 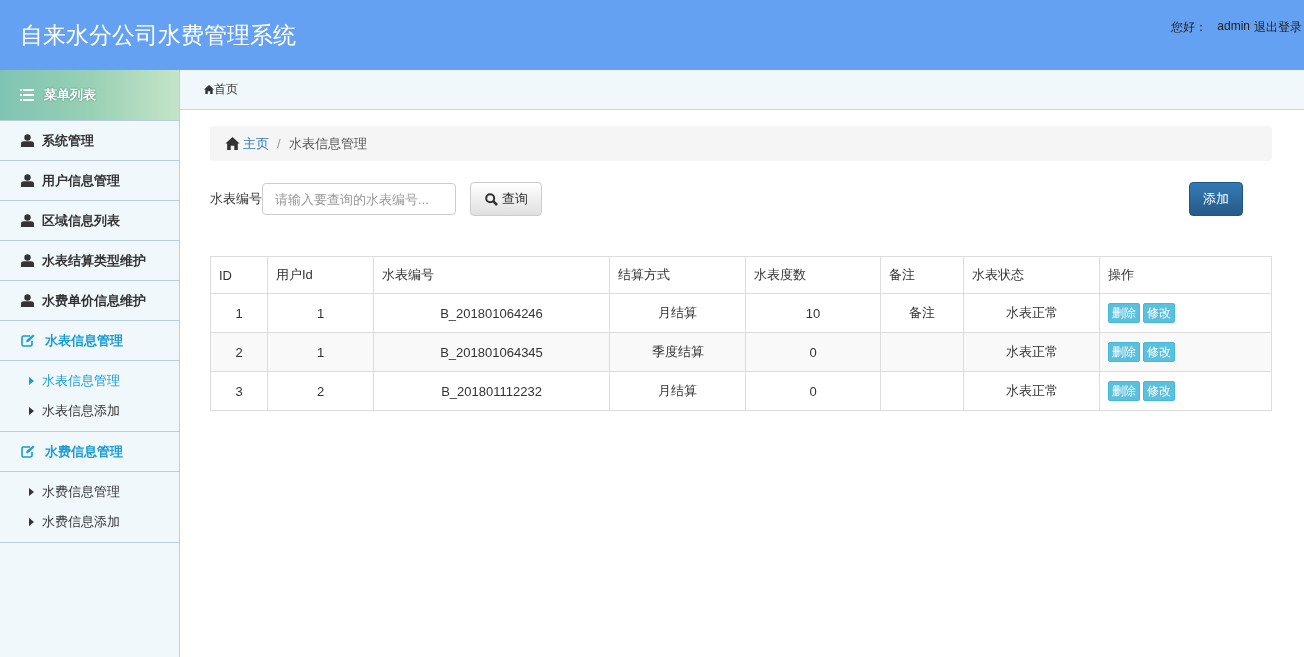 I want to click on search-button: 查询, so click(x=506, y=199).